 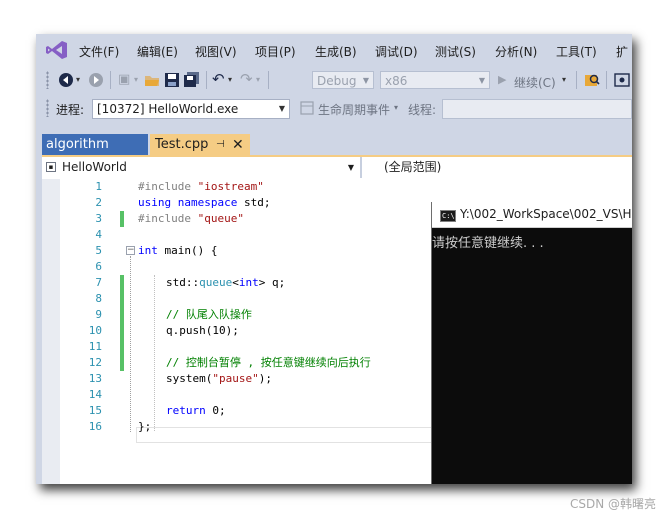 What do you see at coordinates (95, 410) in the screenshot?
I see `line-number: 15` at bounding box center [95, 410].